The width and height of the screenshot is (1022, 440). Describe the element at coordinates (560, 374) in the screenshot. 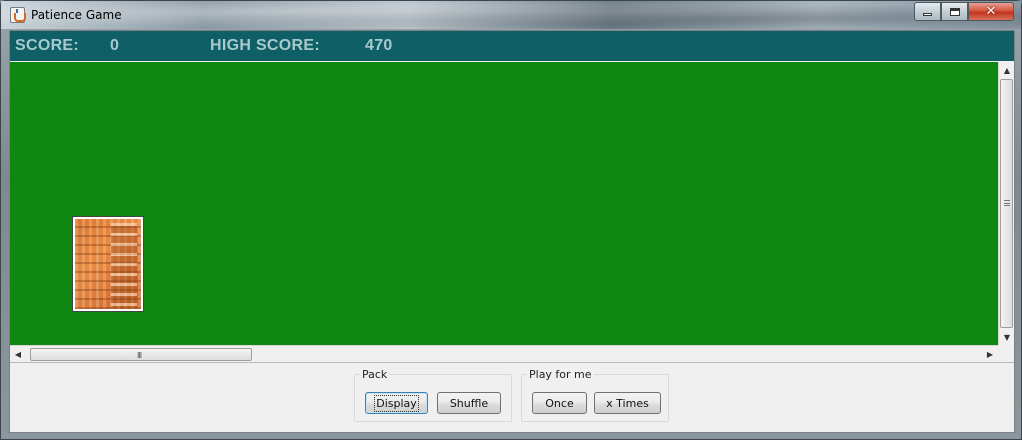

I see `play-for-me-group-label: Play for me` at that location.